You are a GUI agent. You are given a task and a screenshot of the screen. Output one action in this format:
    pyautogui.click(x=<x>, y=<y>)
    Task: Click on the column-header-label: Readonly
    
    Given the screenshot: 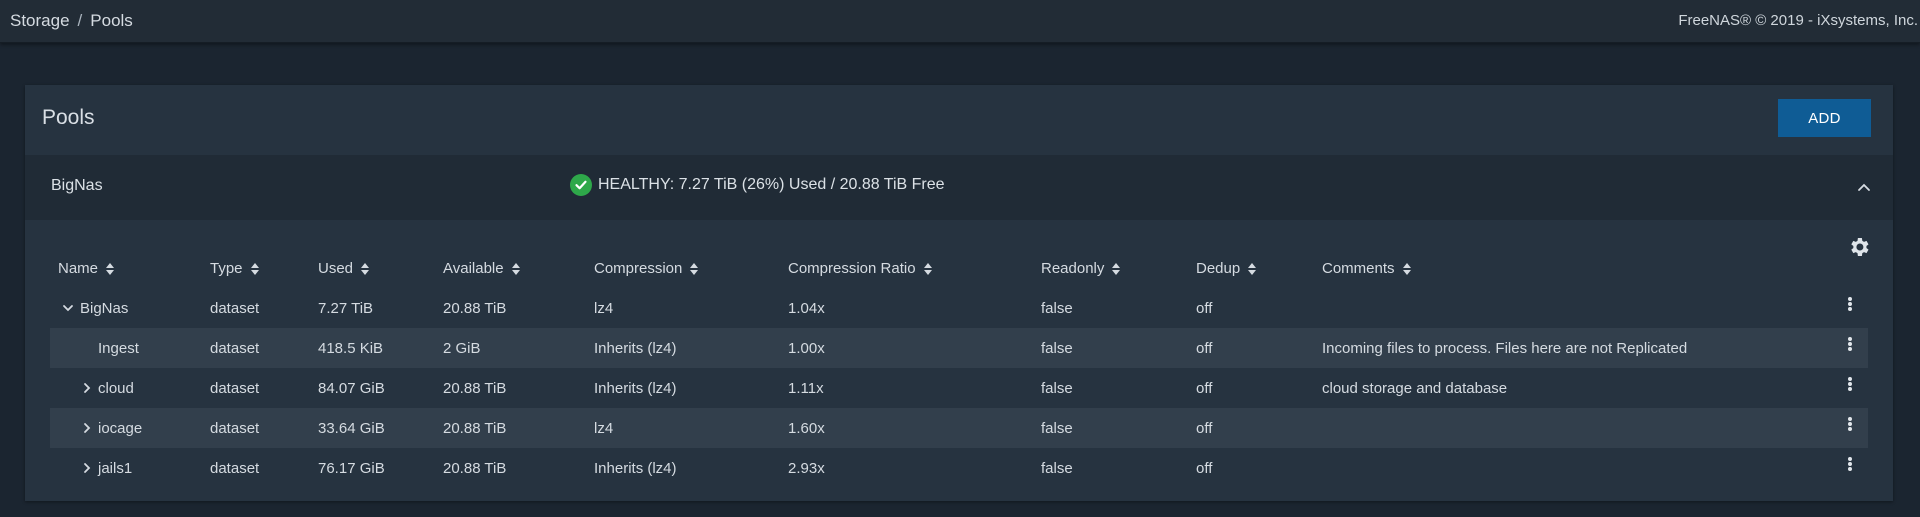 What is the action you would take?
    pyautogui.click(x=1073, y=268)
    